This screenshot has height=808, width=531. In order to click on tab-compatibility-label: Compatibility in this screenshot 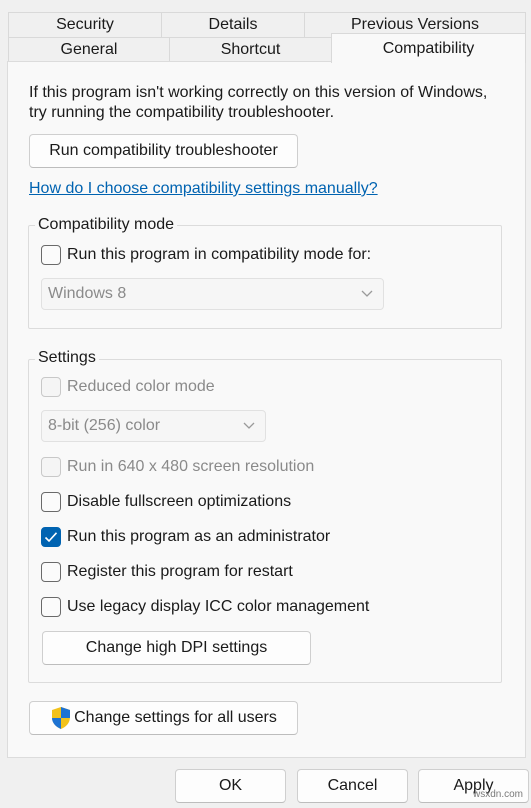, I will do `click(428, 48)`.